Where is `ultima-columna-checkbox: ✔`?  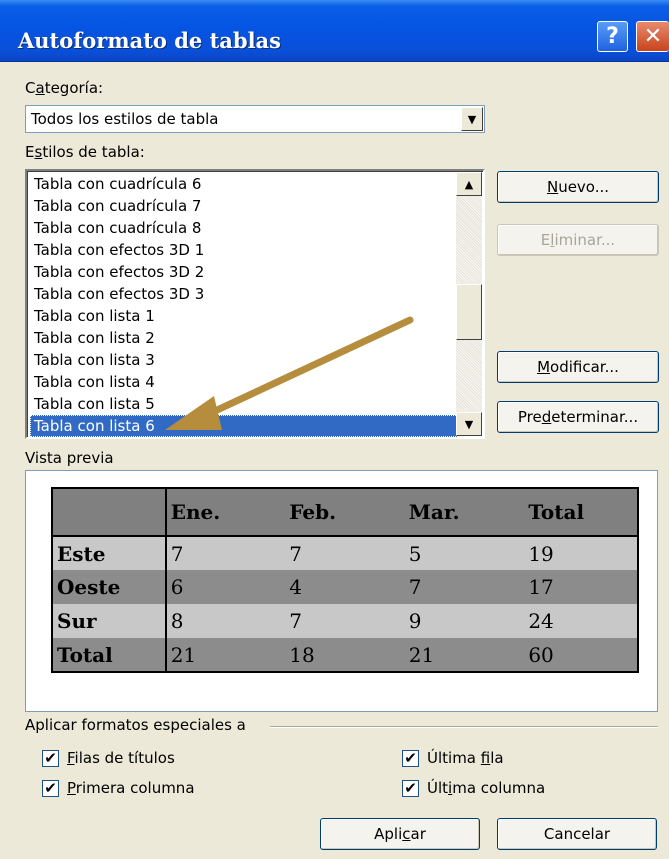
ultima-columna-checkbox: ✔ is located at coordinates (410, 788).